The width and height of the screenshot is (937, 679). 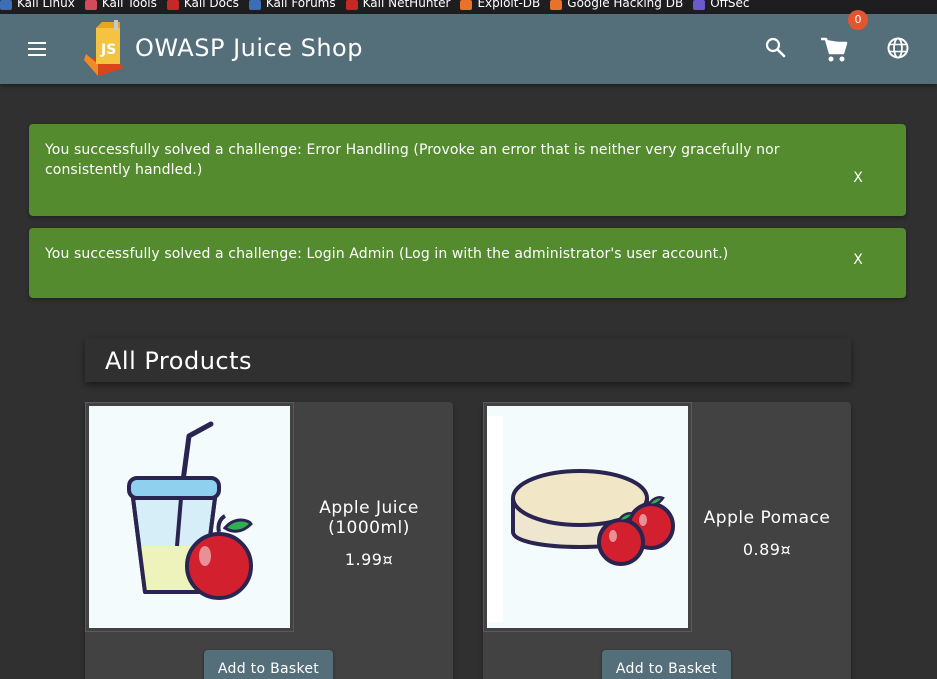 I want to click on offsec-icon, so click(x=699, y=5).